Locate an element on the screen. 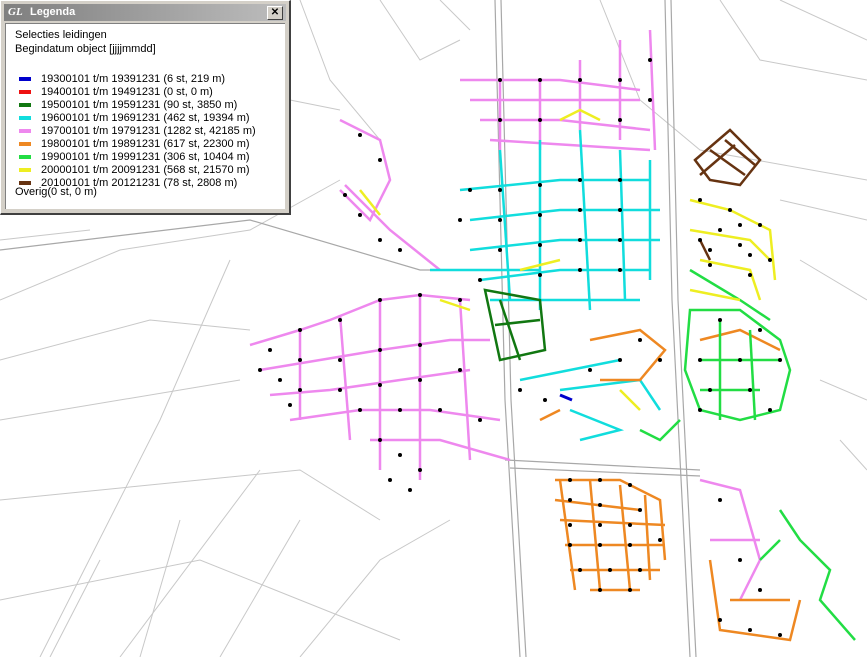 The height and width of the screenshot is (657, 867). legend-title: Legenda is located at coordinates (53, 12).